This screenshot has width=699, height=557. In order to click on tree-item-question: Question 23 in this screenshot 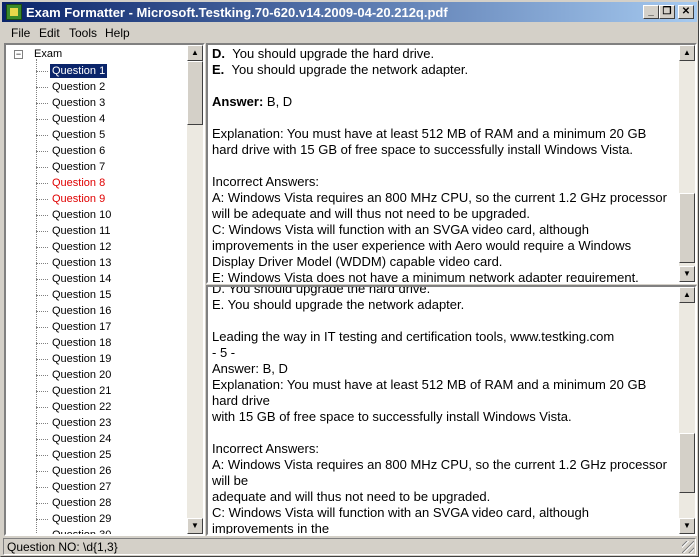, I will do `click(101, 423)`.